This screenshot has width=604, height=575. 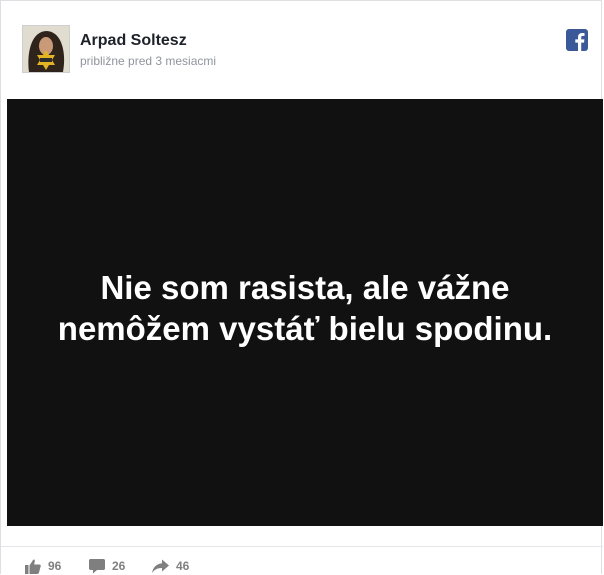 What do you see at coordinates (55, 566) in the screenshot?
I see `like-count: 96` at bounding box center [55, 566].